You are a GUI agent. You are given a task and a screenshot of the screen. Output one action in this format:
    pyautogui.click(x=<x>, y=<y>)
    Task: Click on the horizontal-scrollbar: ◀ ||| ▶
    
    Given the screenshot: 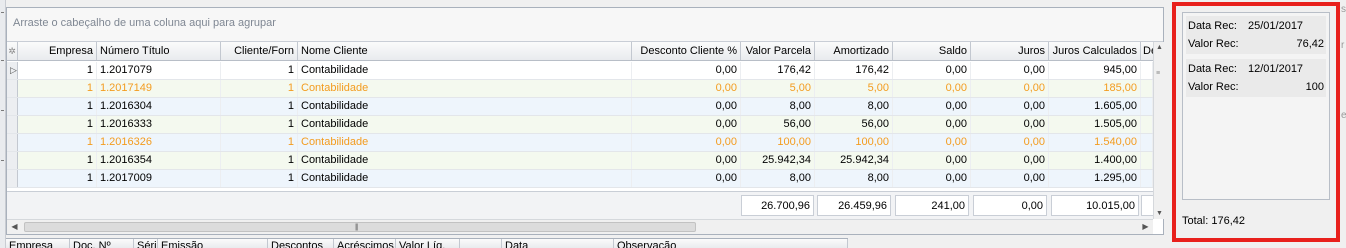 What is the action you would take?
    pyautogui.click(x=580, y=226)
    